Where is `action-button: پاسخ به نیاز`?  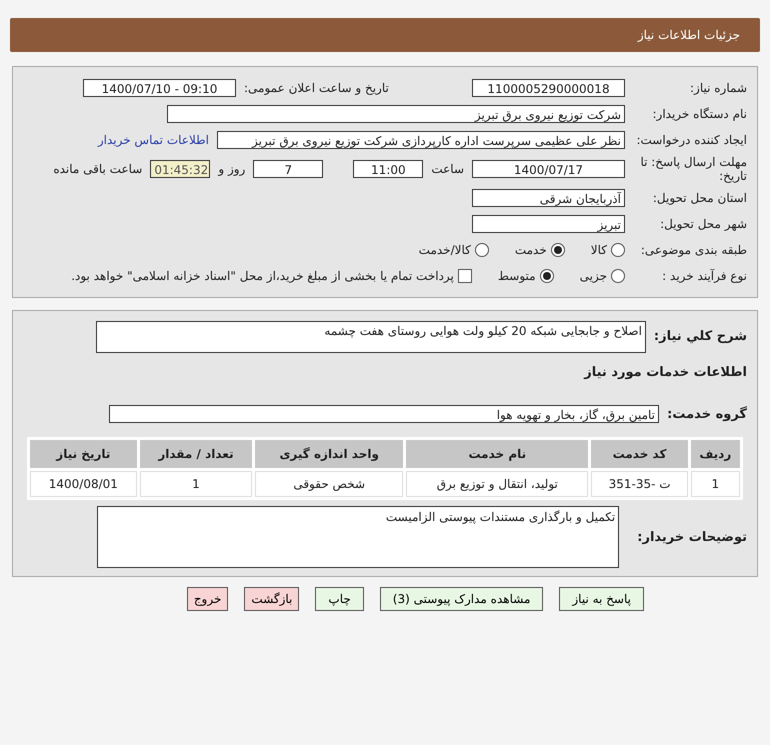 action-button: پاسخ به نیاز is located at coordinates (601, 599).